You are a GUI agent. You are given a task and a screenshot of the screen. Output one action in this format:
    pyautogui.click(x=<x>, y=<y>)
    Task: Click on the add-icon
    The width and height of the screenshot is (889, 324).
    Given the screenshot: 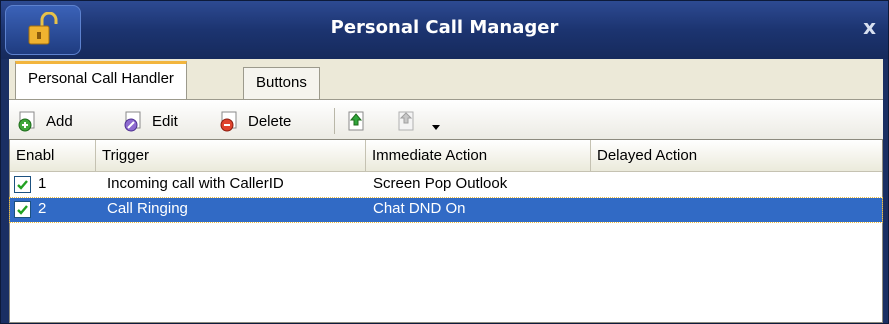 What is the action you would take?
    pyautogui.click(x=26, y=121)
    